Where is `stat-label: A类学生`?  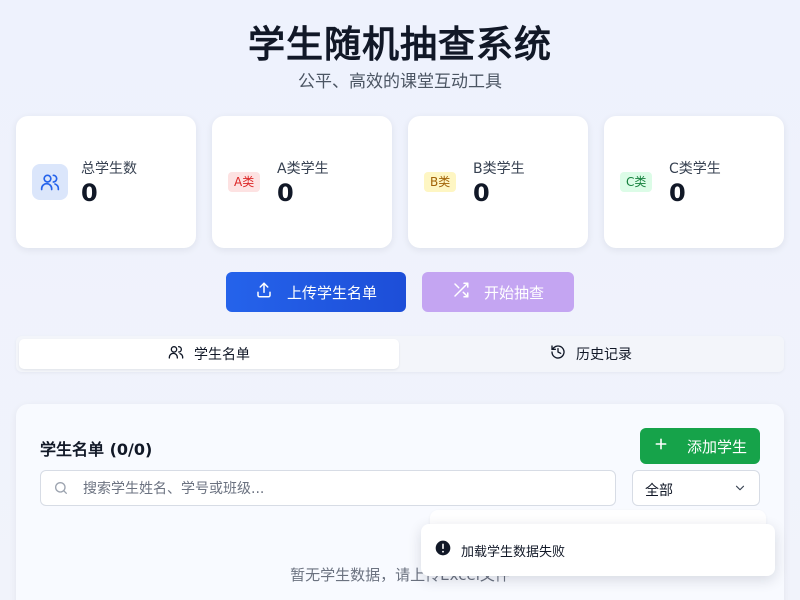
stat-label: A类学生 is located at coordinates (303, 169).